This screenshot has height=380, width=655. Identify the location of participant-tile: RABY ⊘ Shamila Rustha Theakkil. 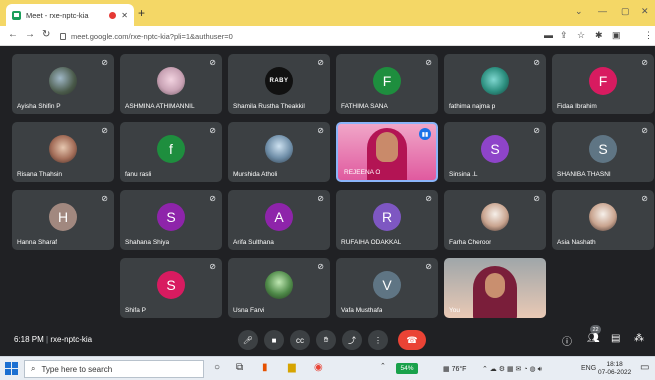
(279, 84).